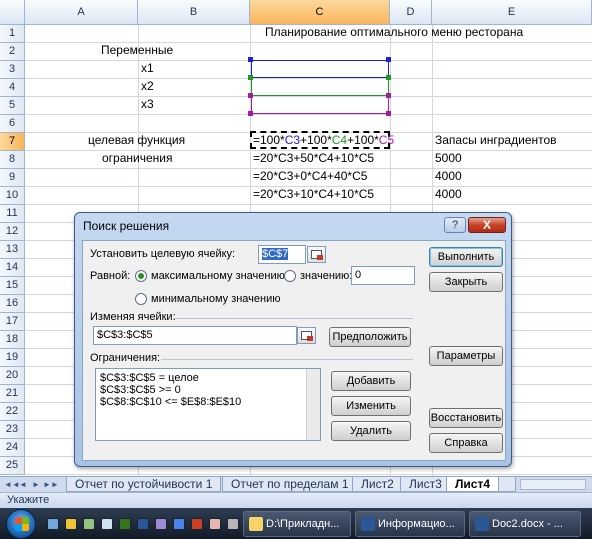  What do you see at coordinates (466, 282) in the screenshot?
I see `close-button: Закрыть` at bounding box center [466, 282].